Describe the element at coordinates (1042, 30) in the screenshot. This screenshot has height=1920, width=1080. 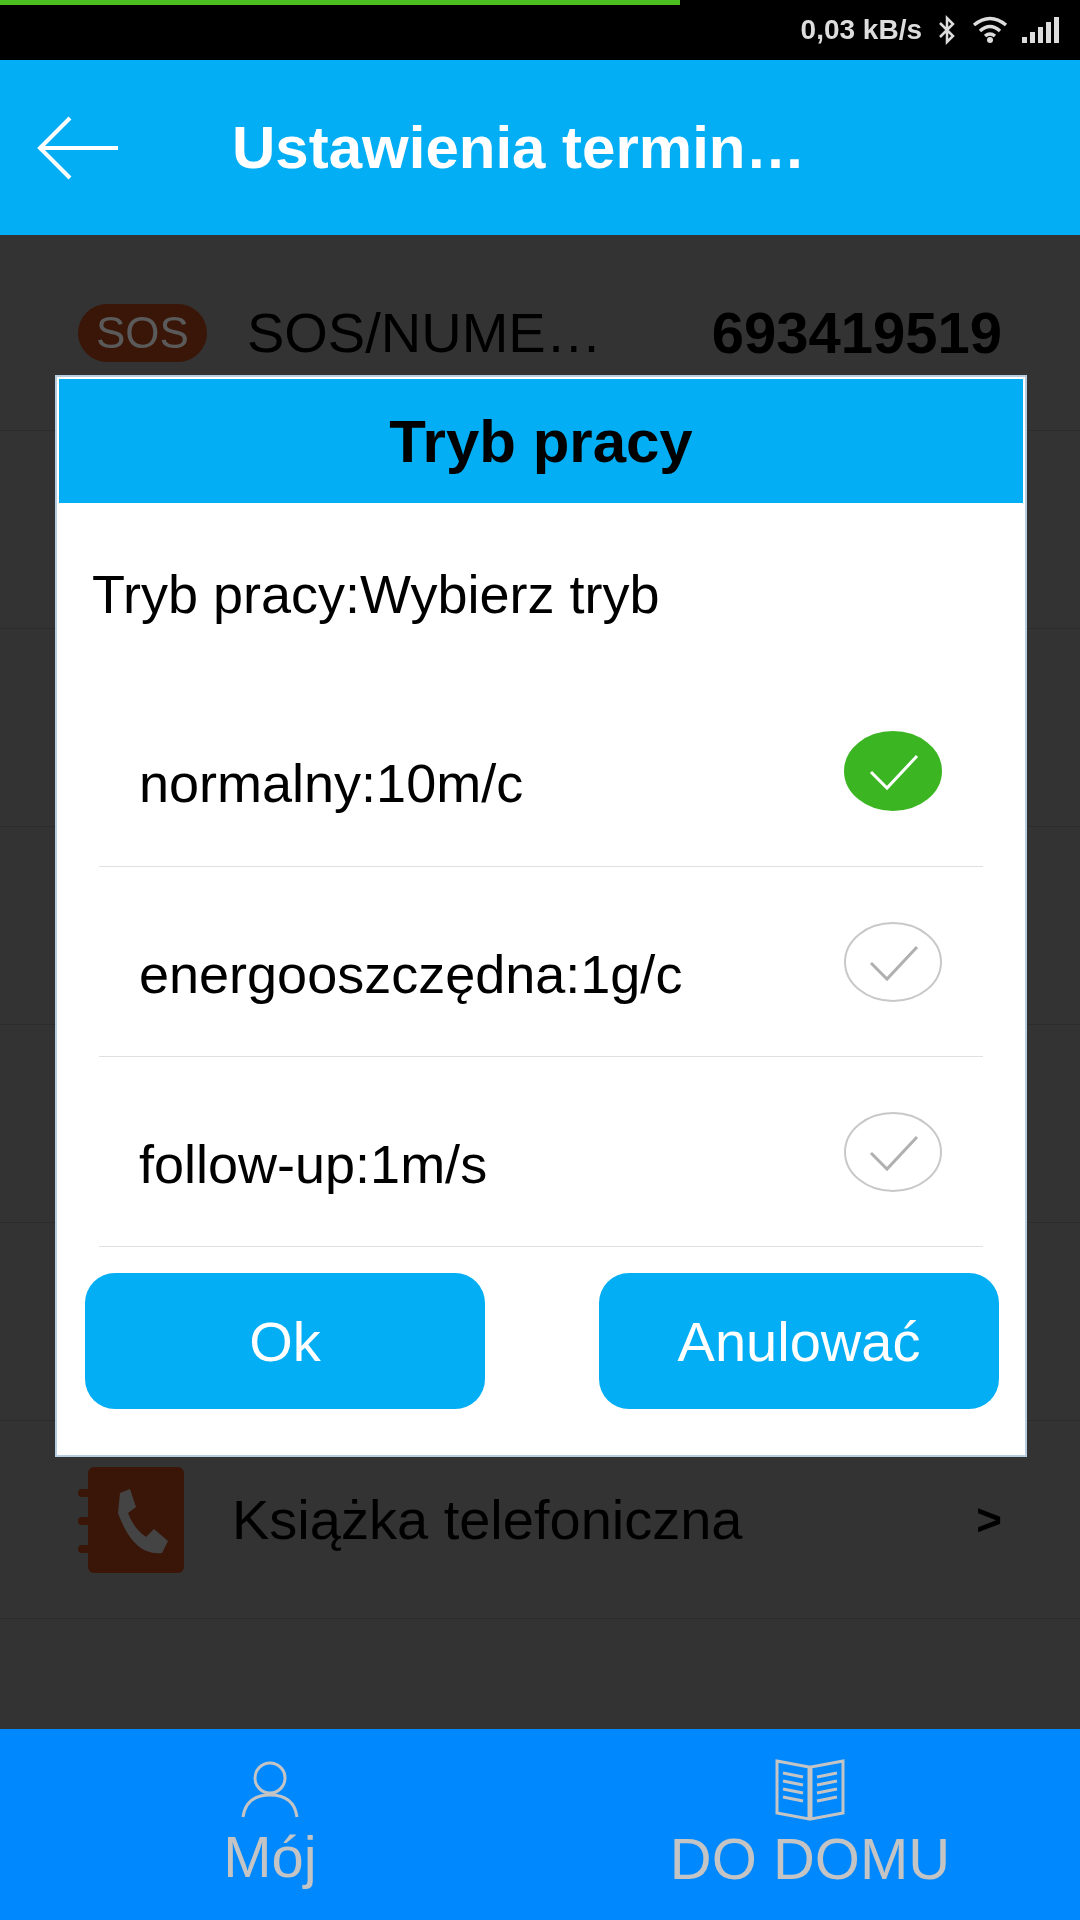
I see `signal-icon` at that location.